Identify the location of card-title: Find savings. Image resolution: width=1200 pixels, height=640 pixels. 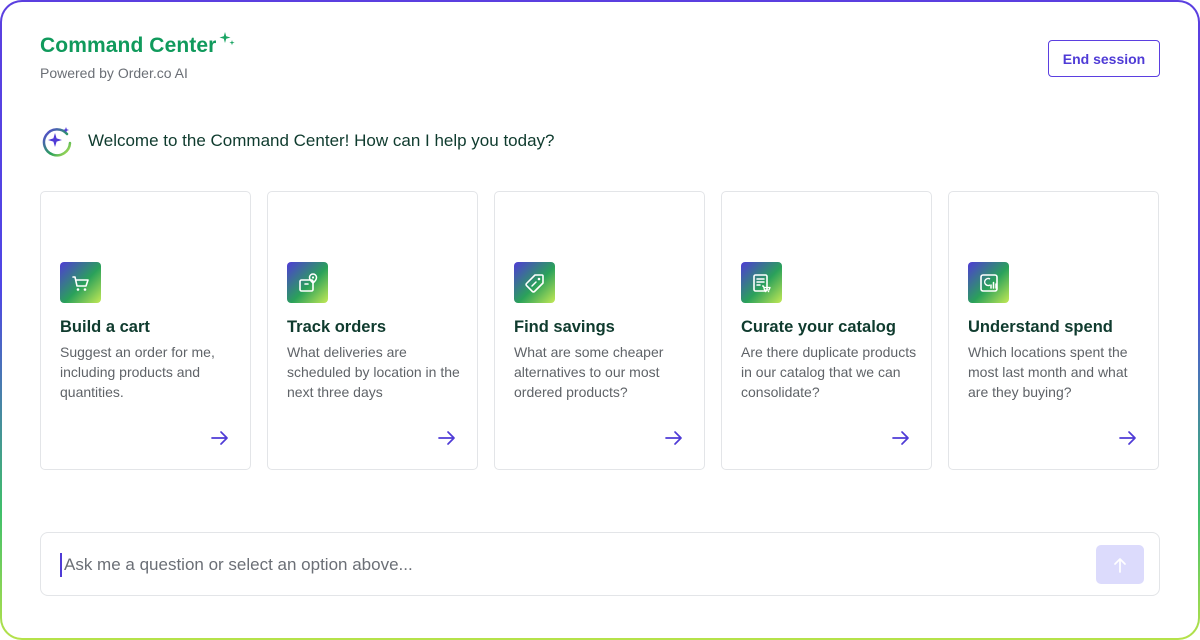
(564, 327).